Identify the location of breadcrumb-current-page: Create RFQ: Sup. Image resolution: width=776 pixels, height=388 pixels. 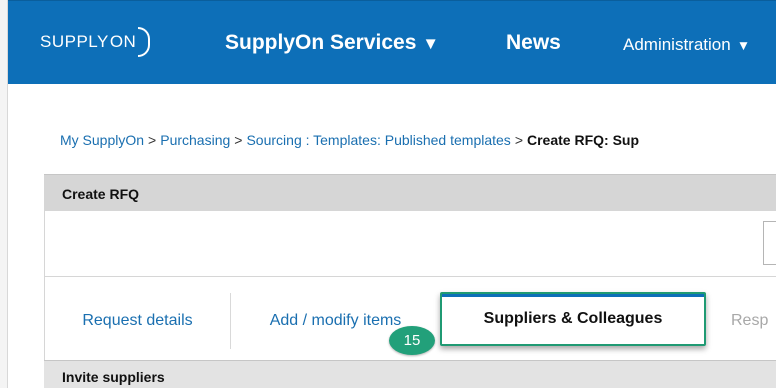
(583, 140).